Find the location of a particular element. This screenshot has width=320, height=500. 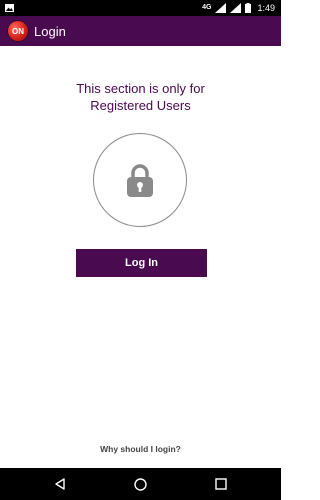

status-icons: 4G 1:49 is located at coordinates (238, 8).